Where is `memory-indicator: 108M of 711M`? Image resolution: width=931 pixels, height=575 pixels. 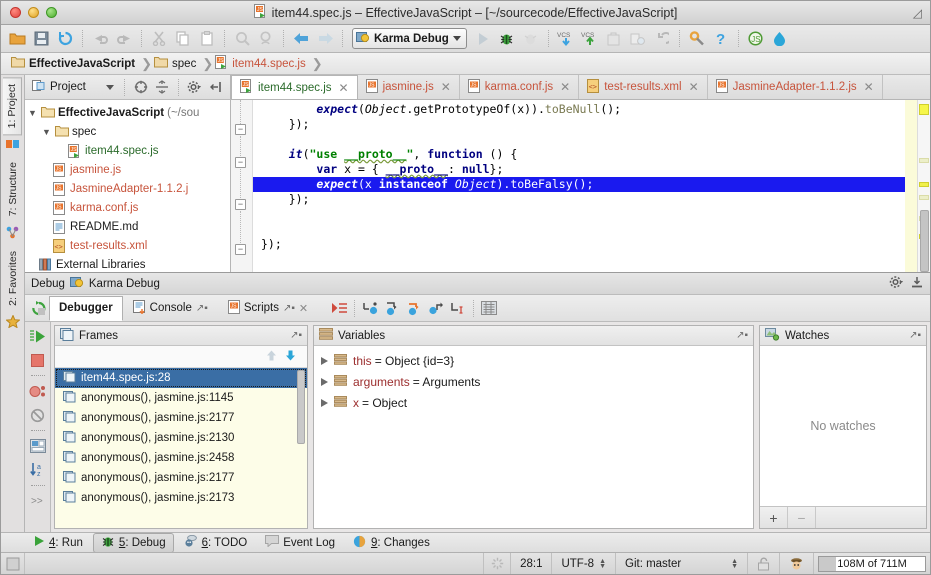 memory-indicator: 108M of 711M is located at coordinates (872, 563).